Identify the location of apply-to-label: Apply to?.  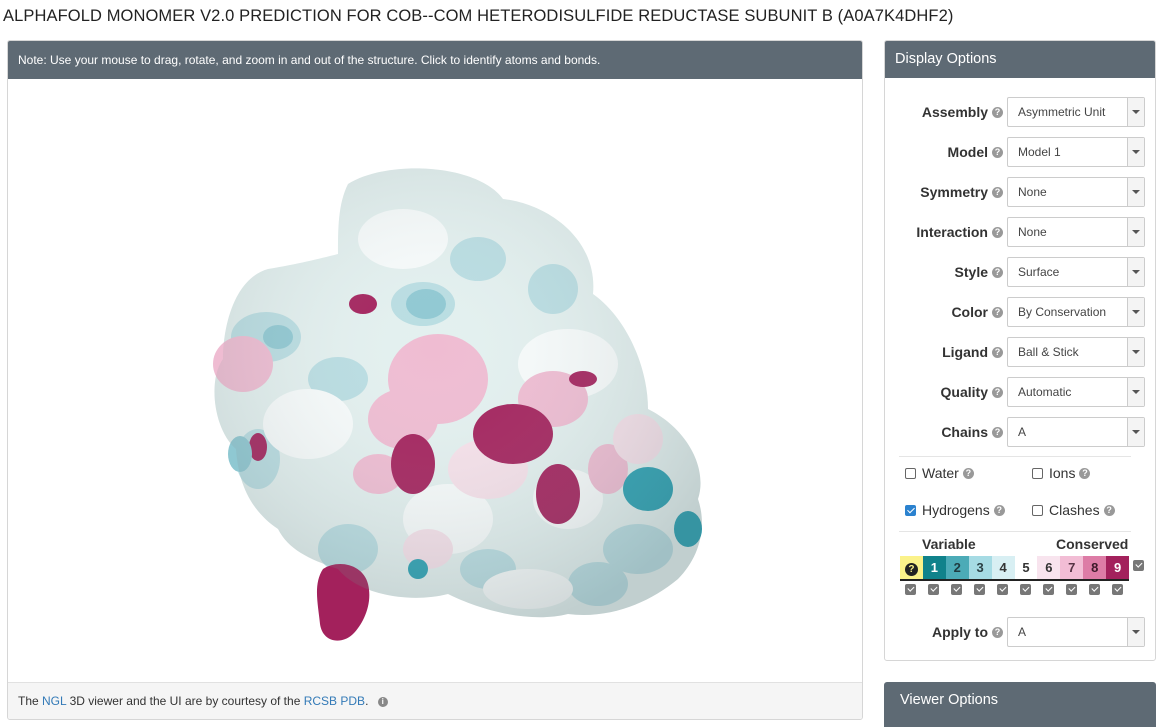
(967, 632).